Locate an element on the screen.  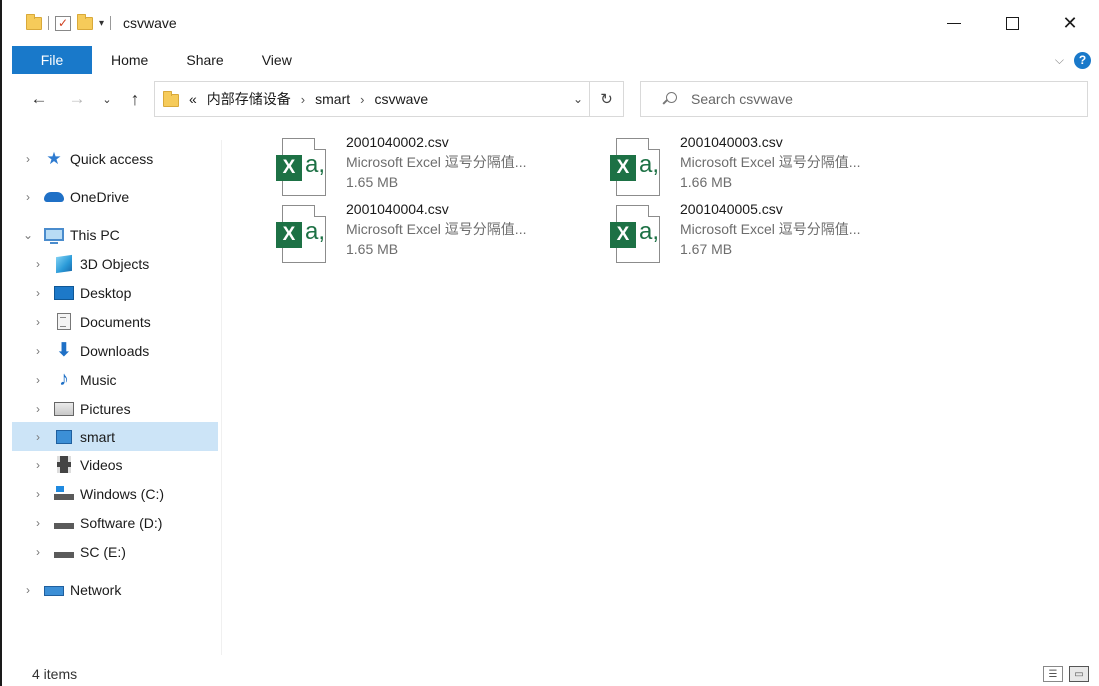
tab-share: Share is located at coordinates (204, 60).